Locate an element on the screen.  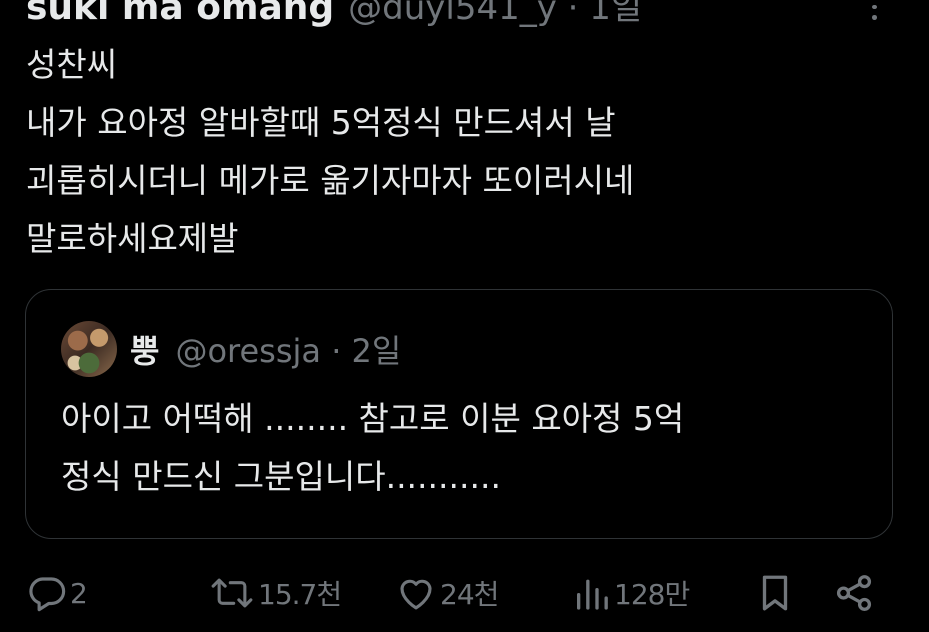
bookmark-icon is located at coordinates (775, 593).